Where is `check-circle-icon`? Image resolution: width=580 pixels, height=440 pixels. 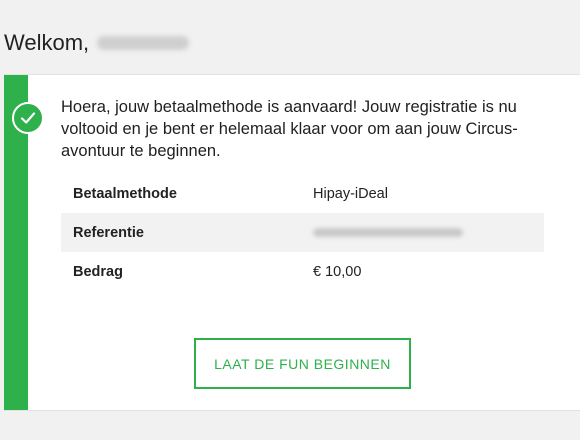
check-circle-icon is located at coordinates (28, 118).